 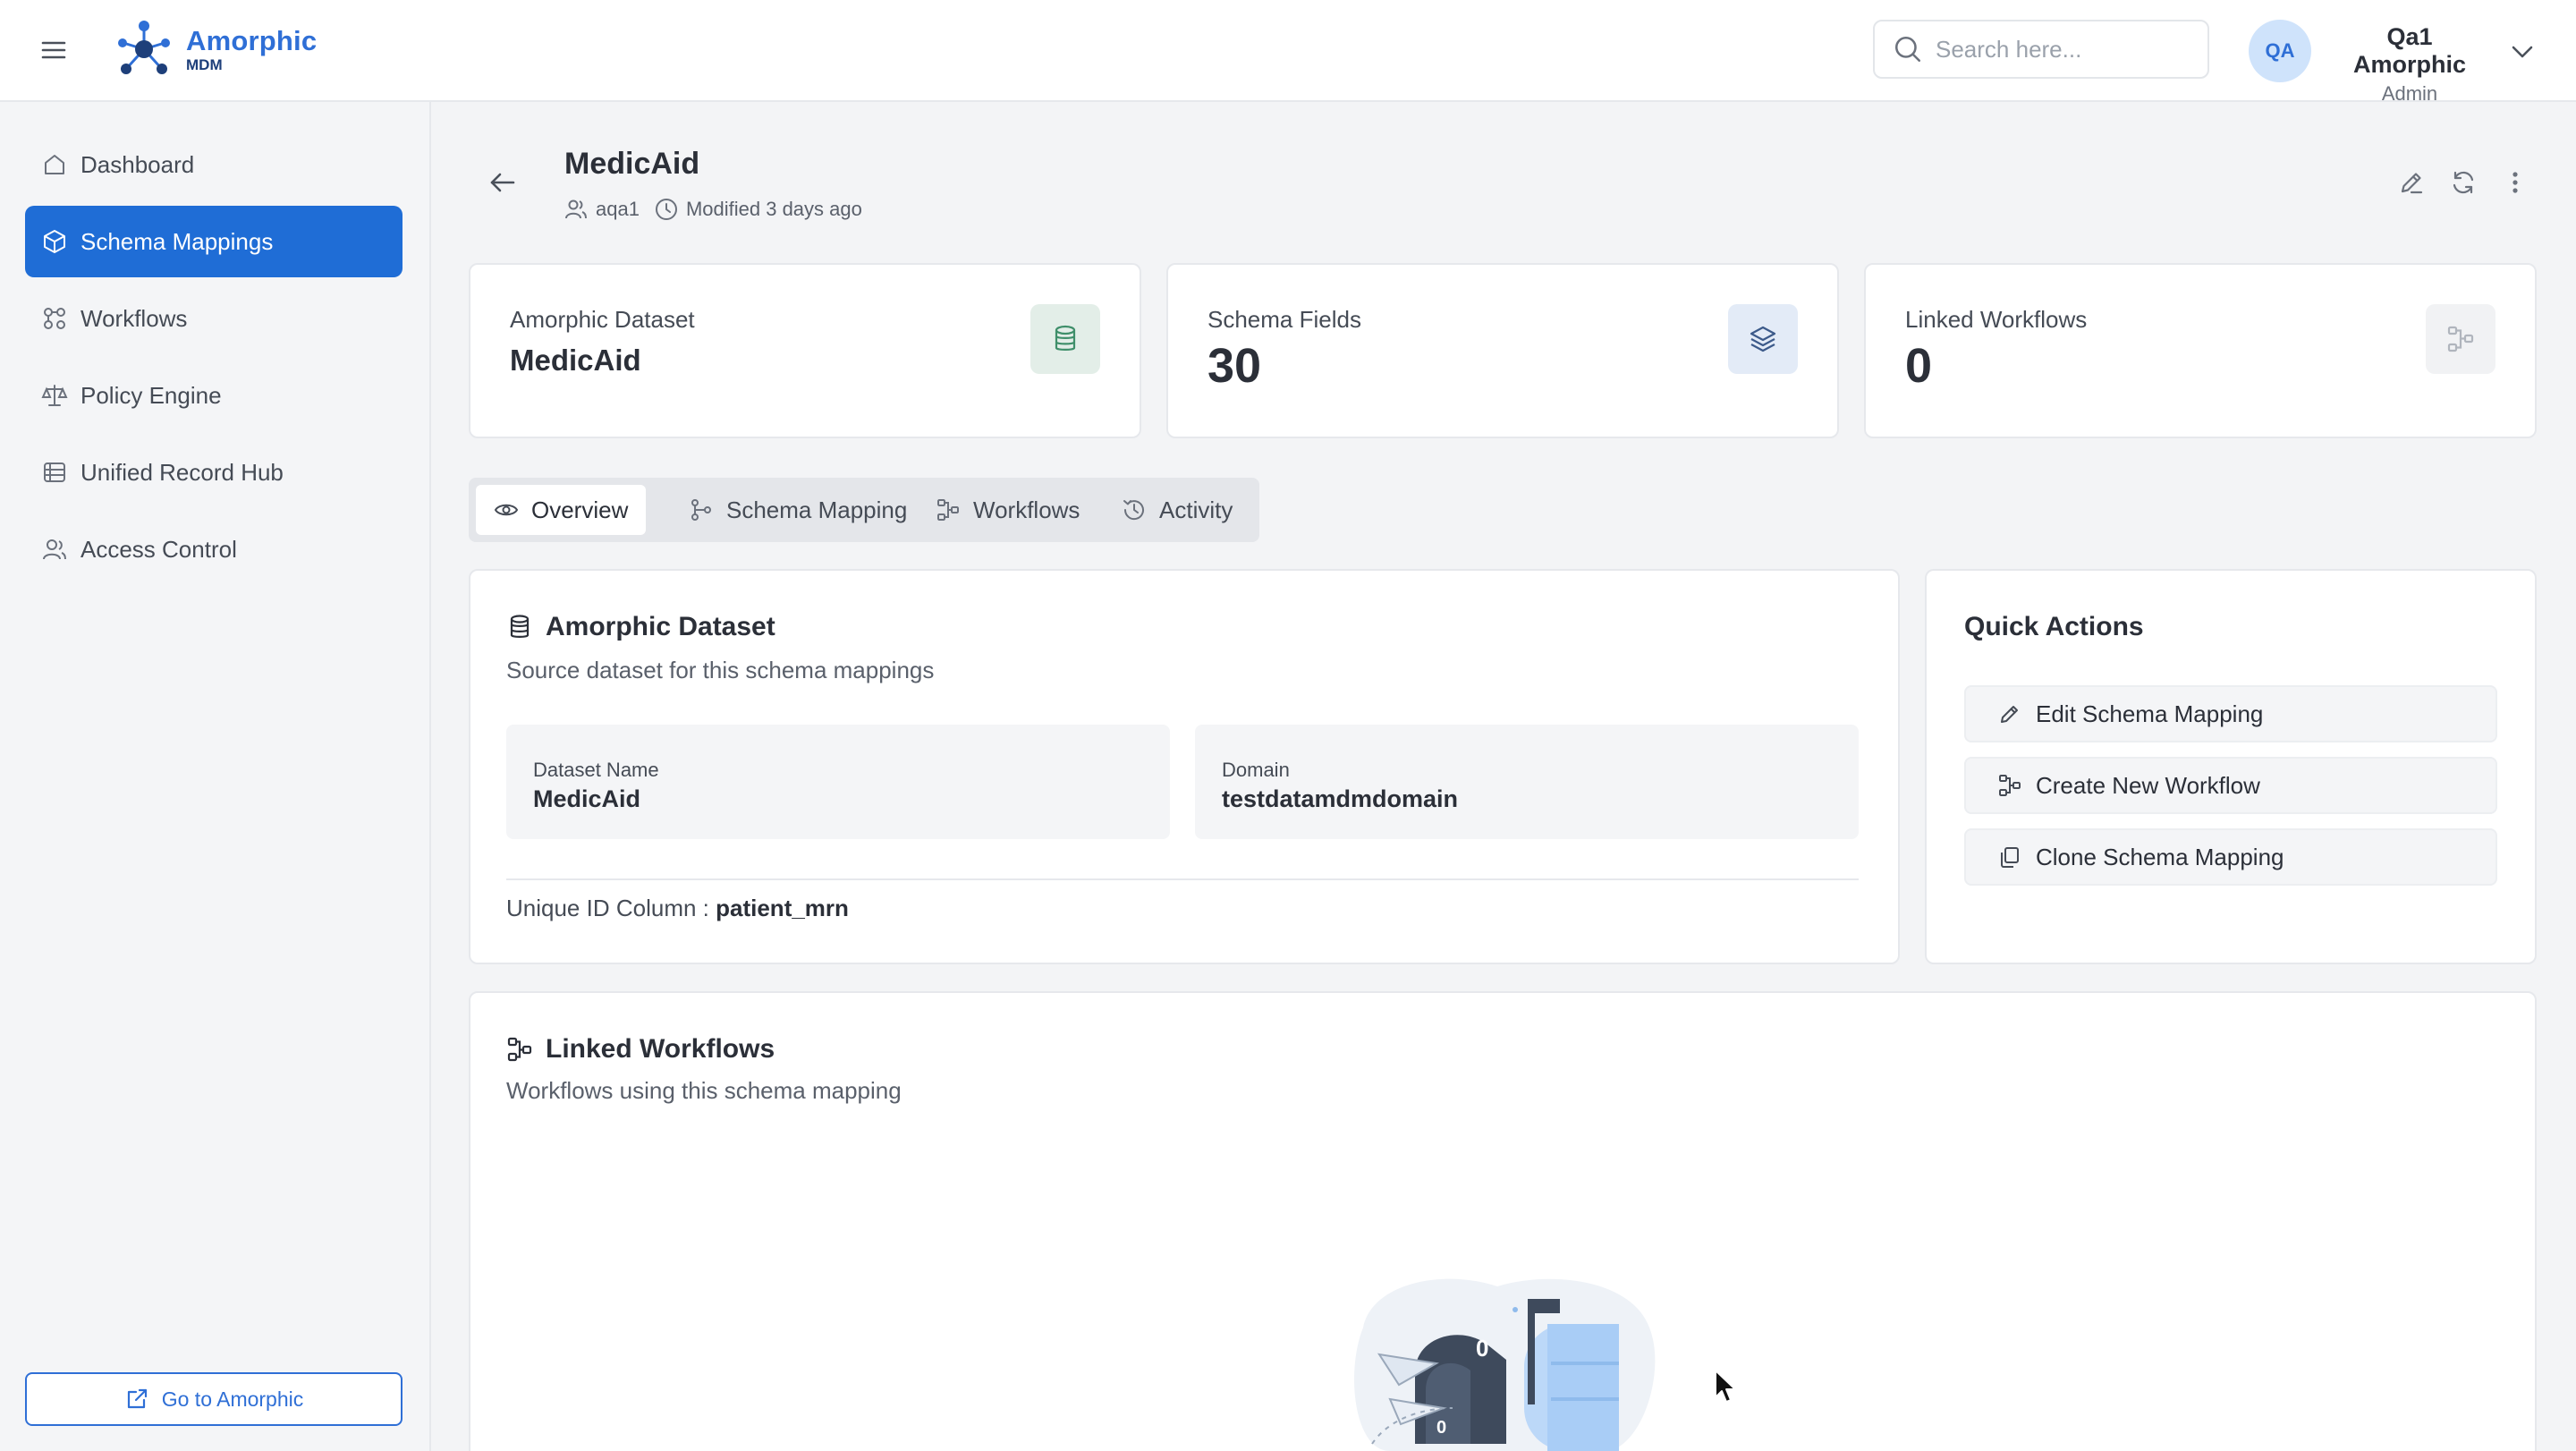 I want to click on quick-actions-title: Quick Actions, so click(x=2054, y=626).